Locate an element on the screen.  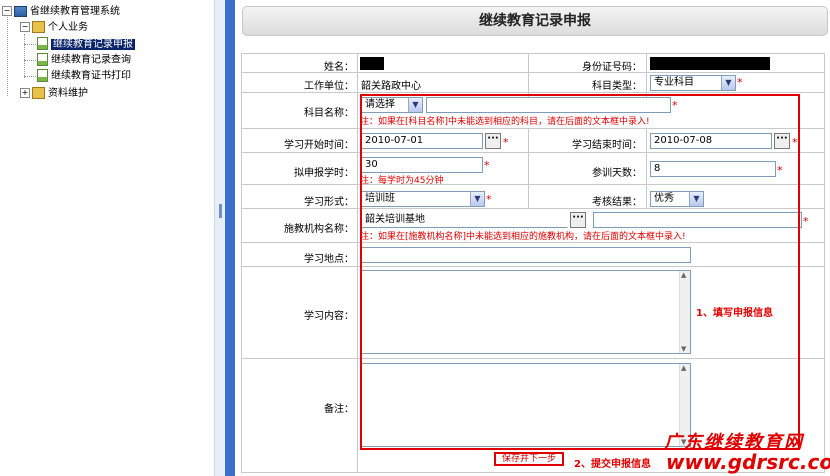
tree-group-personal: − 个人业务 is located at coordinates (54, 28).